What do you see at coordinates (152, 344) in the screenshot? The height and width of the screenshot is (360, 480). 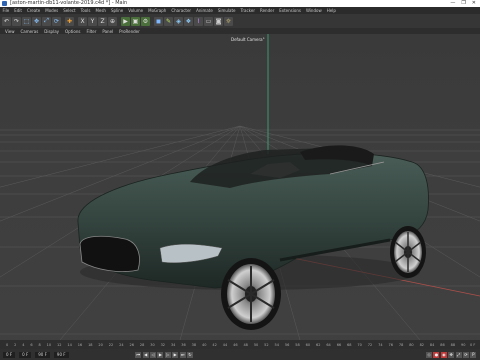 I see `timeline-tick: 30` at bounding box center [152, 344].